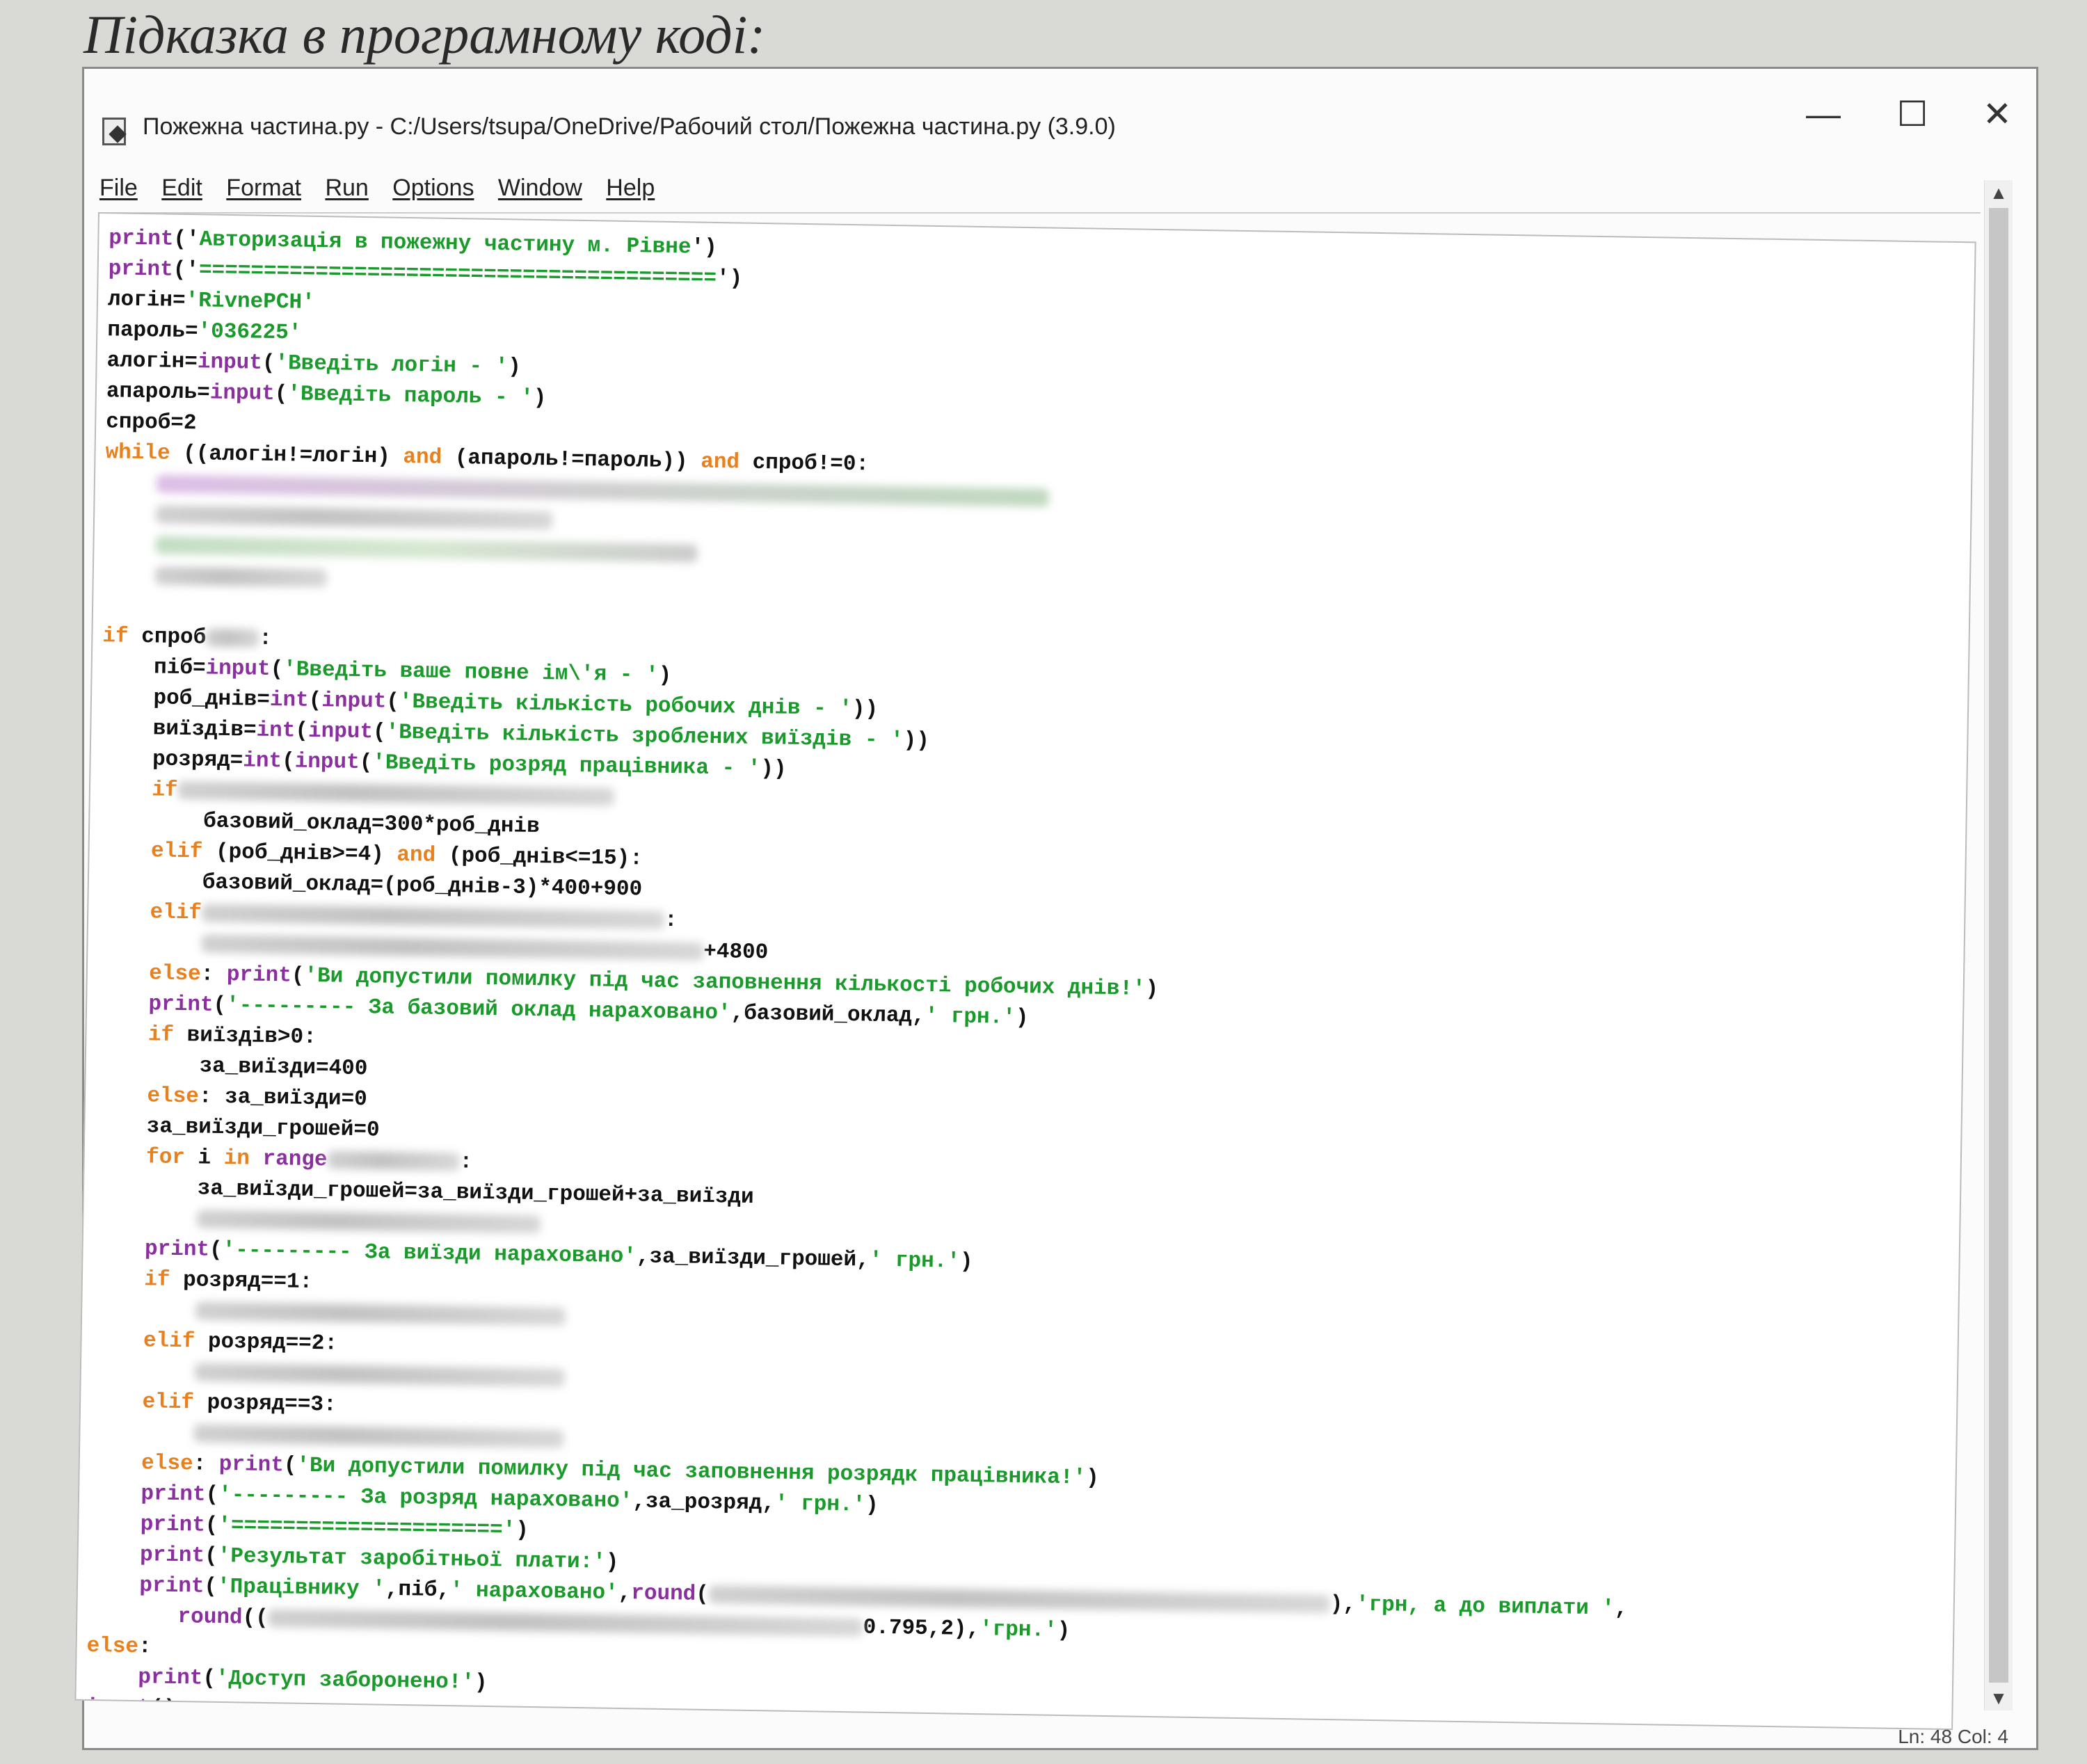 Image resolution: width=2087 pixels, height=1764 pixels. Describe the element at coordinates (165, 1158) in the screenshot. I see `code-token: for` at that location.